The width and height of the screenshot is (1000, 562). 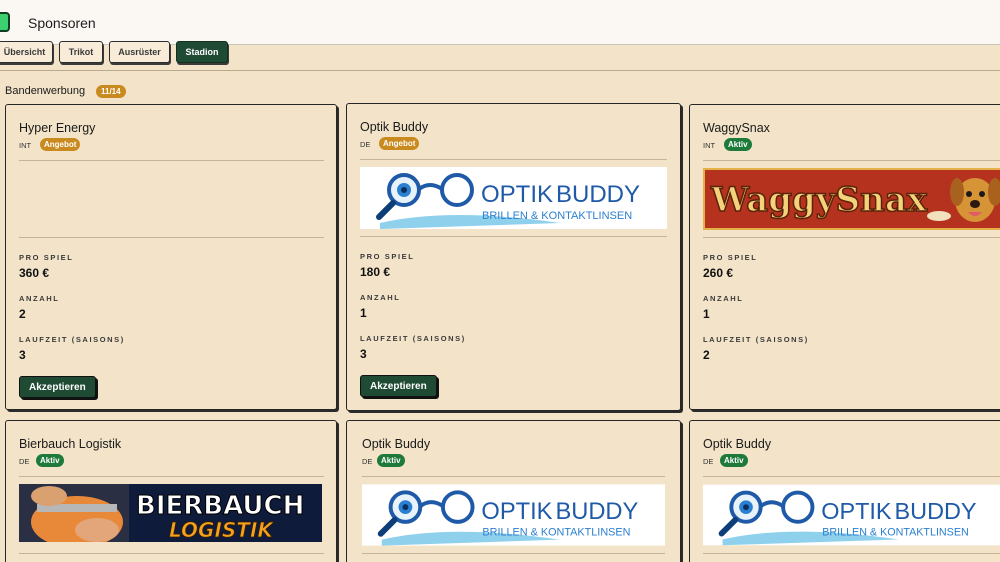 I want to click on svg-text: LOGISTIK, so click(x=221, y=530).